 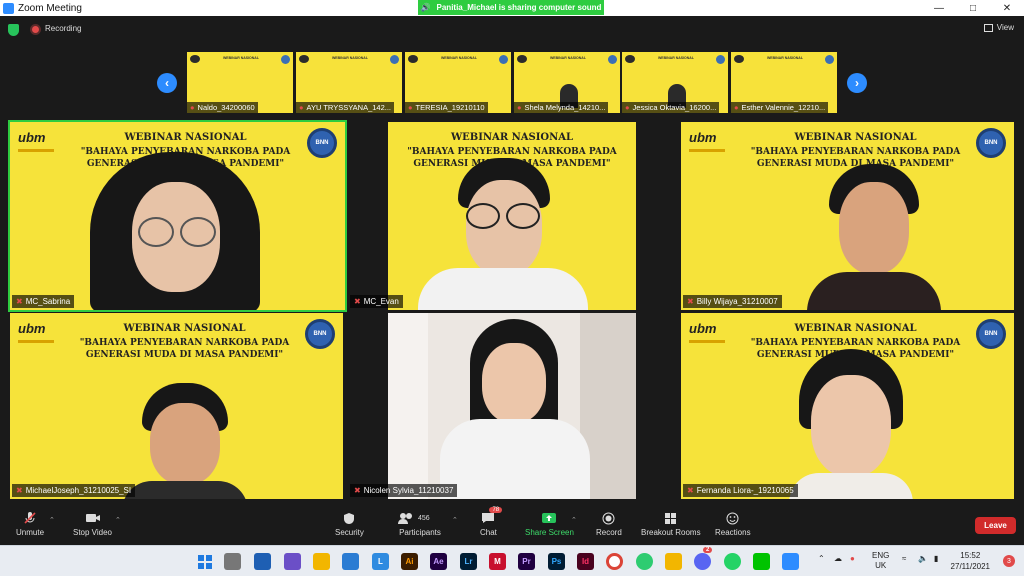 I want to click on participant-name-label: ✖ MC_Sabrina, so click(x=43, y=301).